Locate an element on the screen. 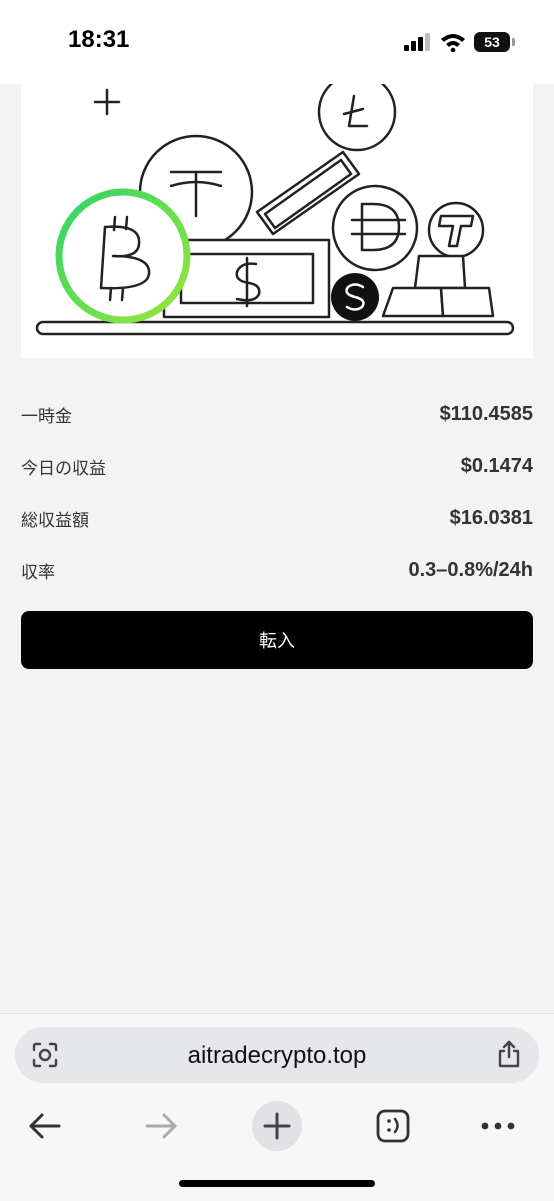  browser-nav-row is located at coordinates (277, 1128).